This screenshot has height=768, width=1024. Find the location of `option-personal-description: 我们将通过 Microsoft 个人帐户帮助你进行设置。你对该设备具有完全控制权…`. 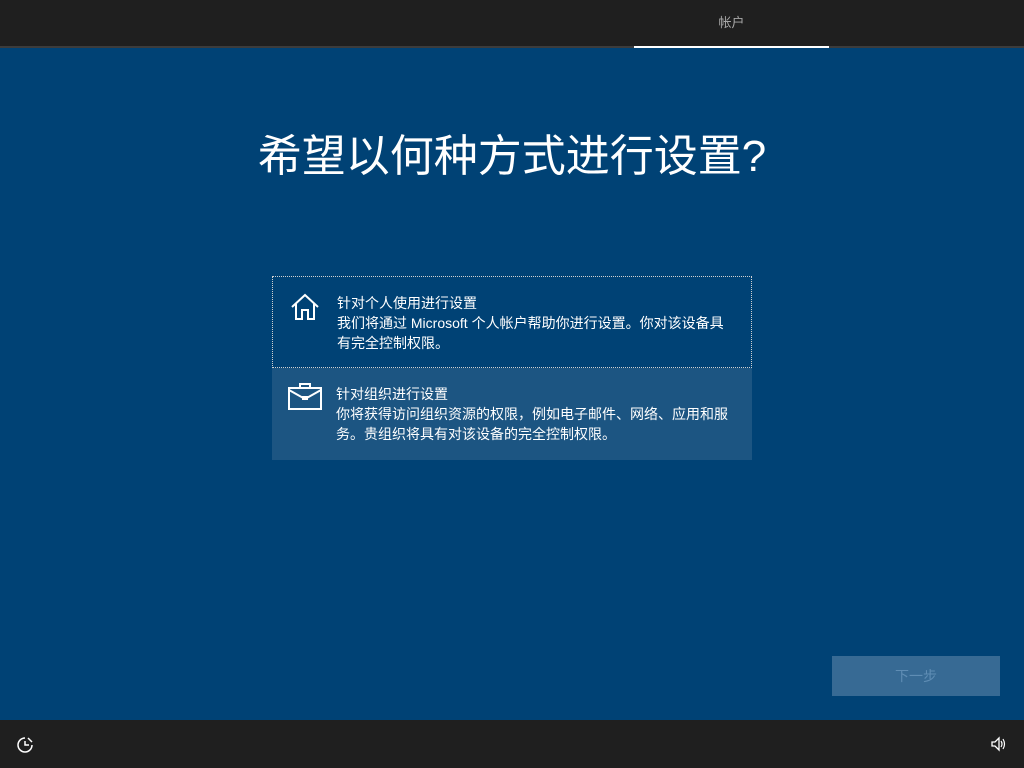

option-personal-description: 我们将通过 Microsoft 个人帐户帮助你进行设置。你对该设备具有完全控制权… is located at coordinates (530, 333).